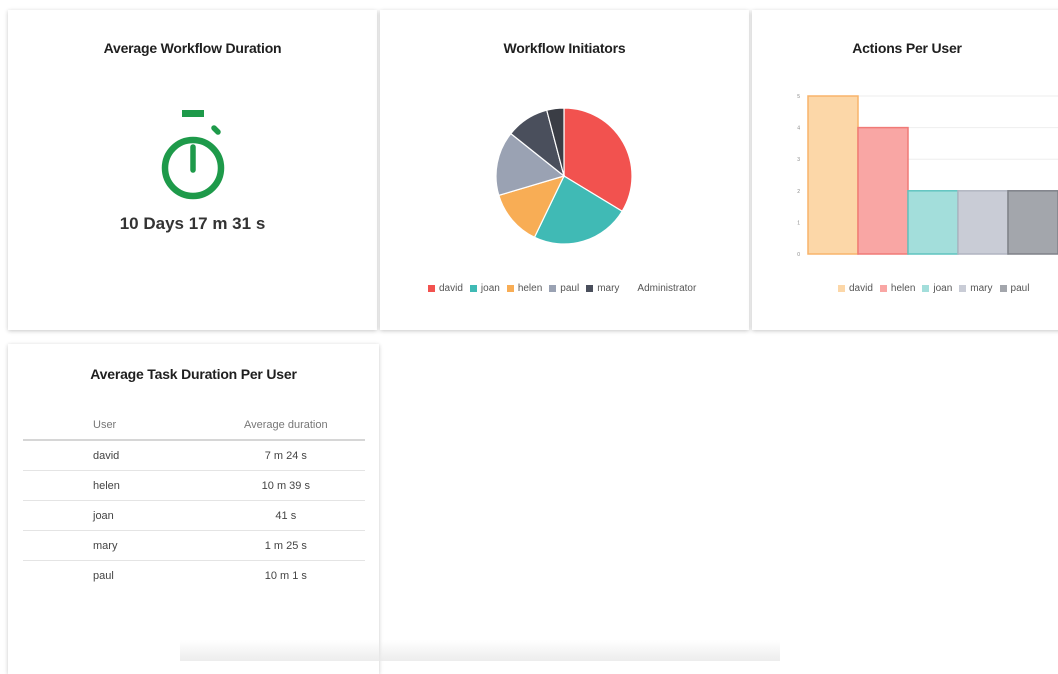 This screenshot has width=1058, height=674. I want to click on bar-legend: david helen joan mary paul, so click(937, 289).